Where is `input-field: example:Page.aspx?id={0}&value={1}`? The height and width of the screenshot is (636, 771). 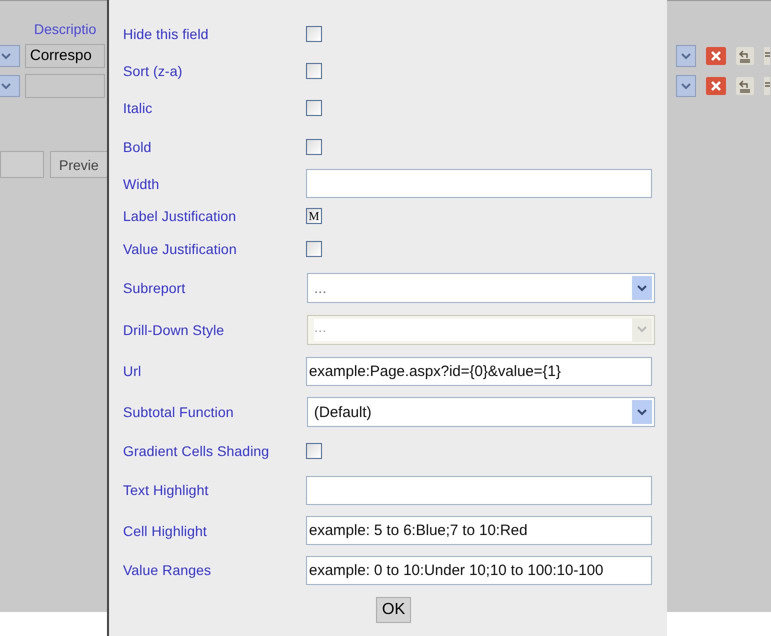
input-field: example:Page.aspx?id={0}&value={1} is located at coordinates (479, 371).